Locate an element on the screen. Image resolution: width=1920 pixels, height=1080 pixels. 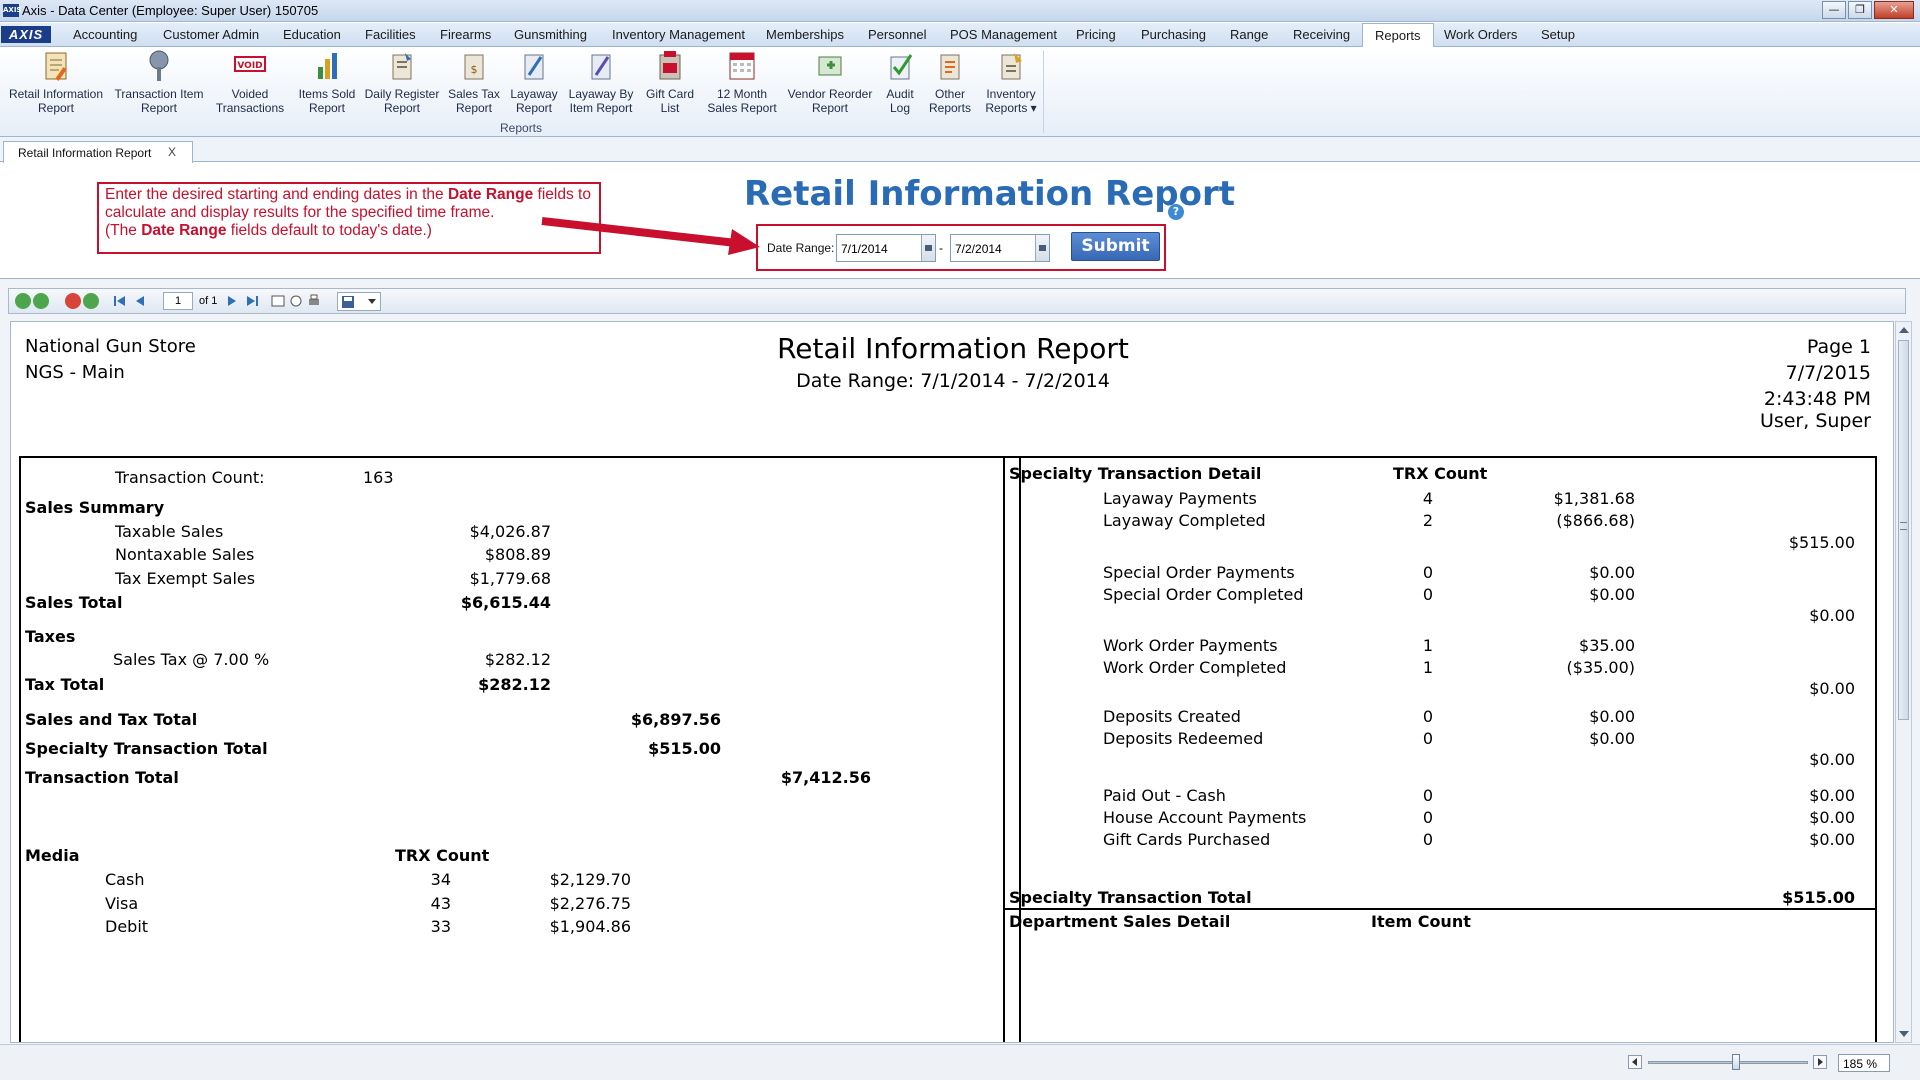
sales-tax-report-button: $ Sales Tax Report is located at coordinates (474, 82).